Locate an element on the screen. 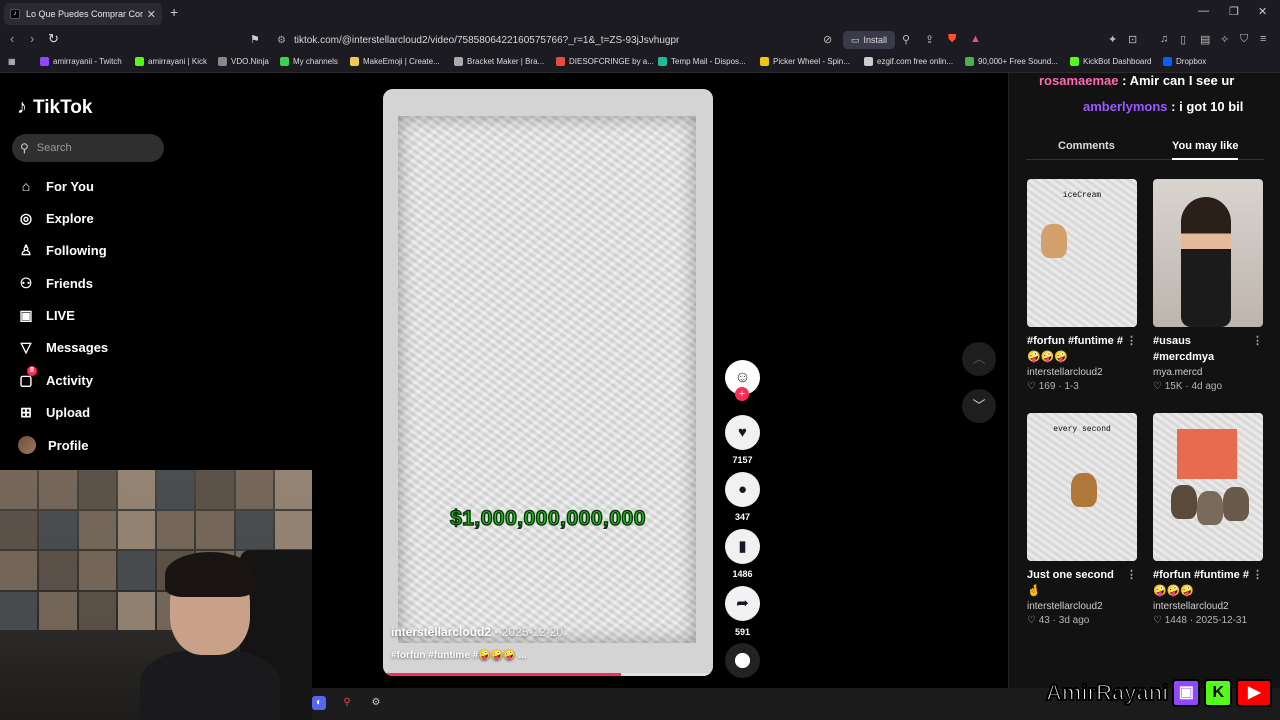 The height and width of the screenshot is (720, 1280). next-video-button: ﹀ is located at coordinates (979, 406).